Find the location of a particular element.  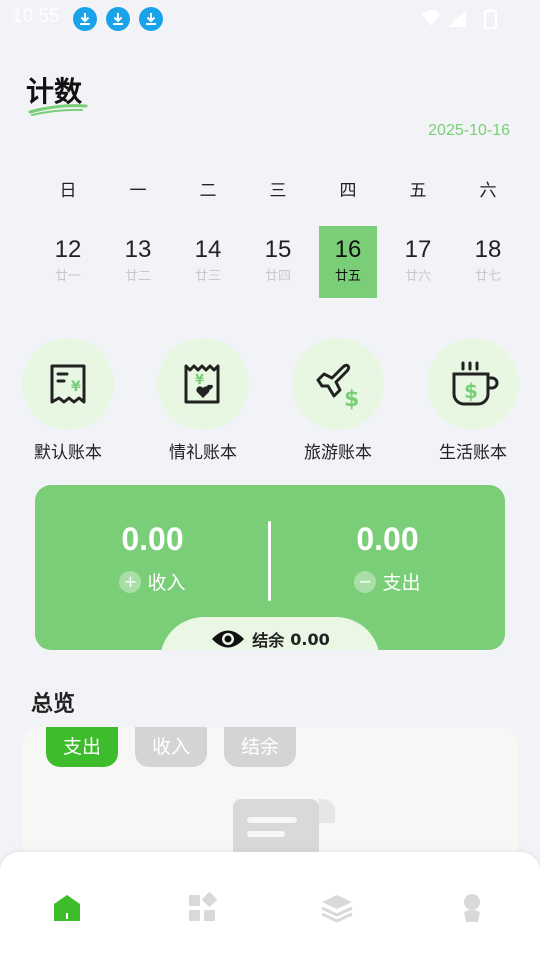

nav-grid is located at coordinates (202, 908).